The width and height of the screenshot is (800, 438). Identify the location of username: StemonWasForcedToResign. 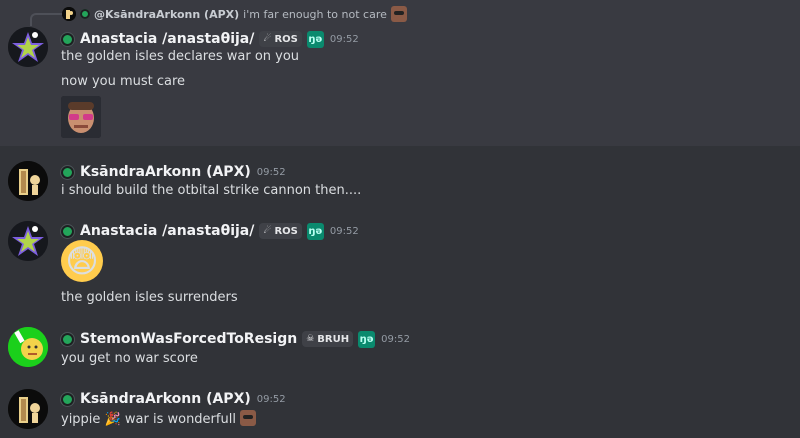
(188, 339).